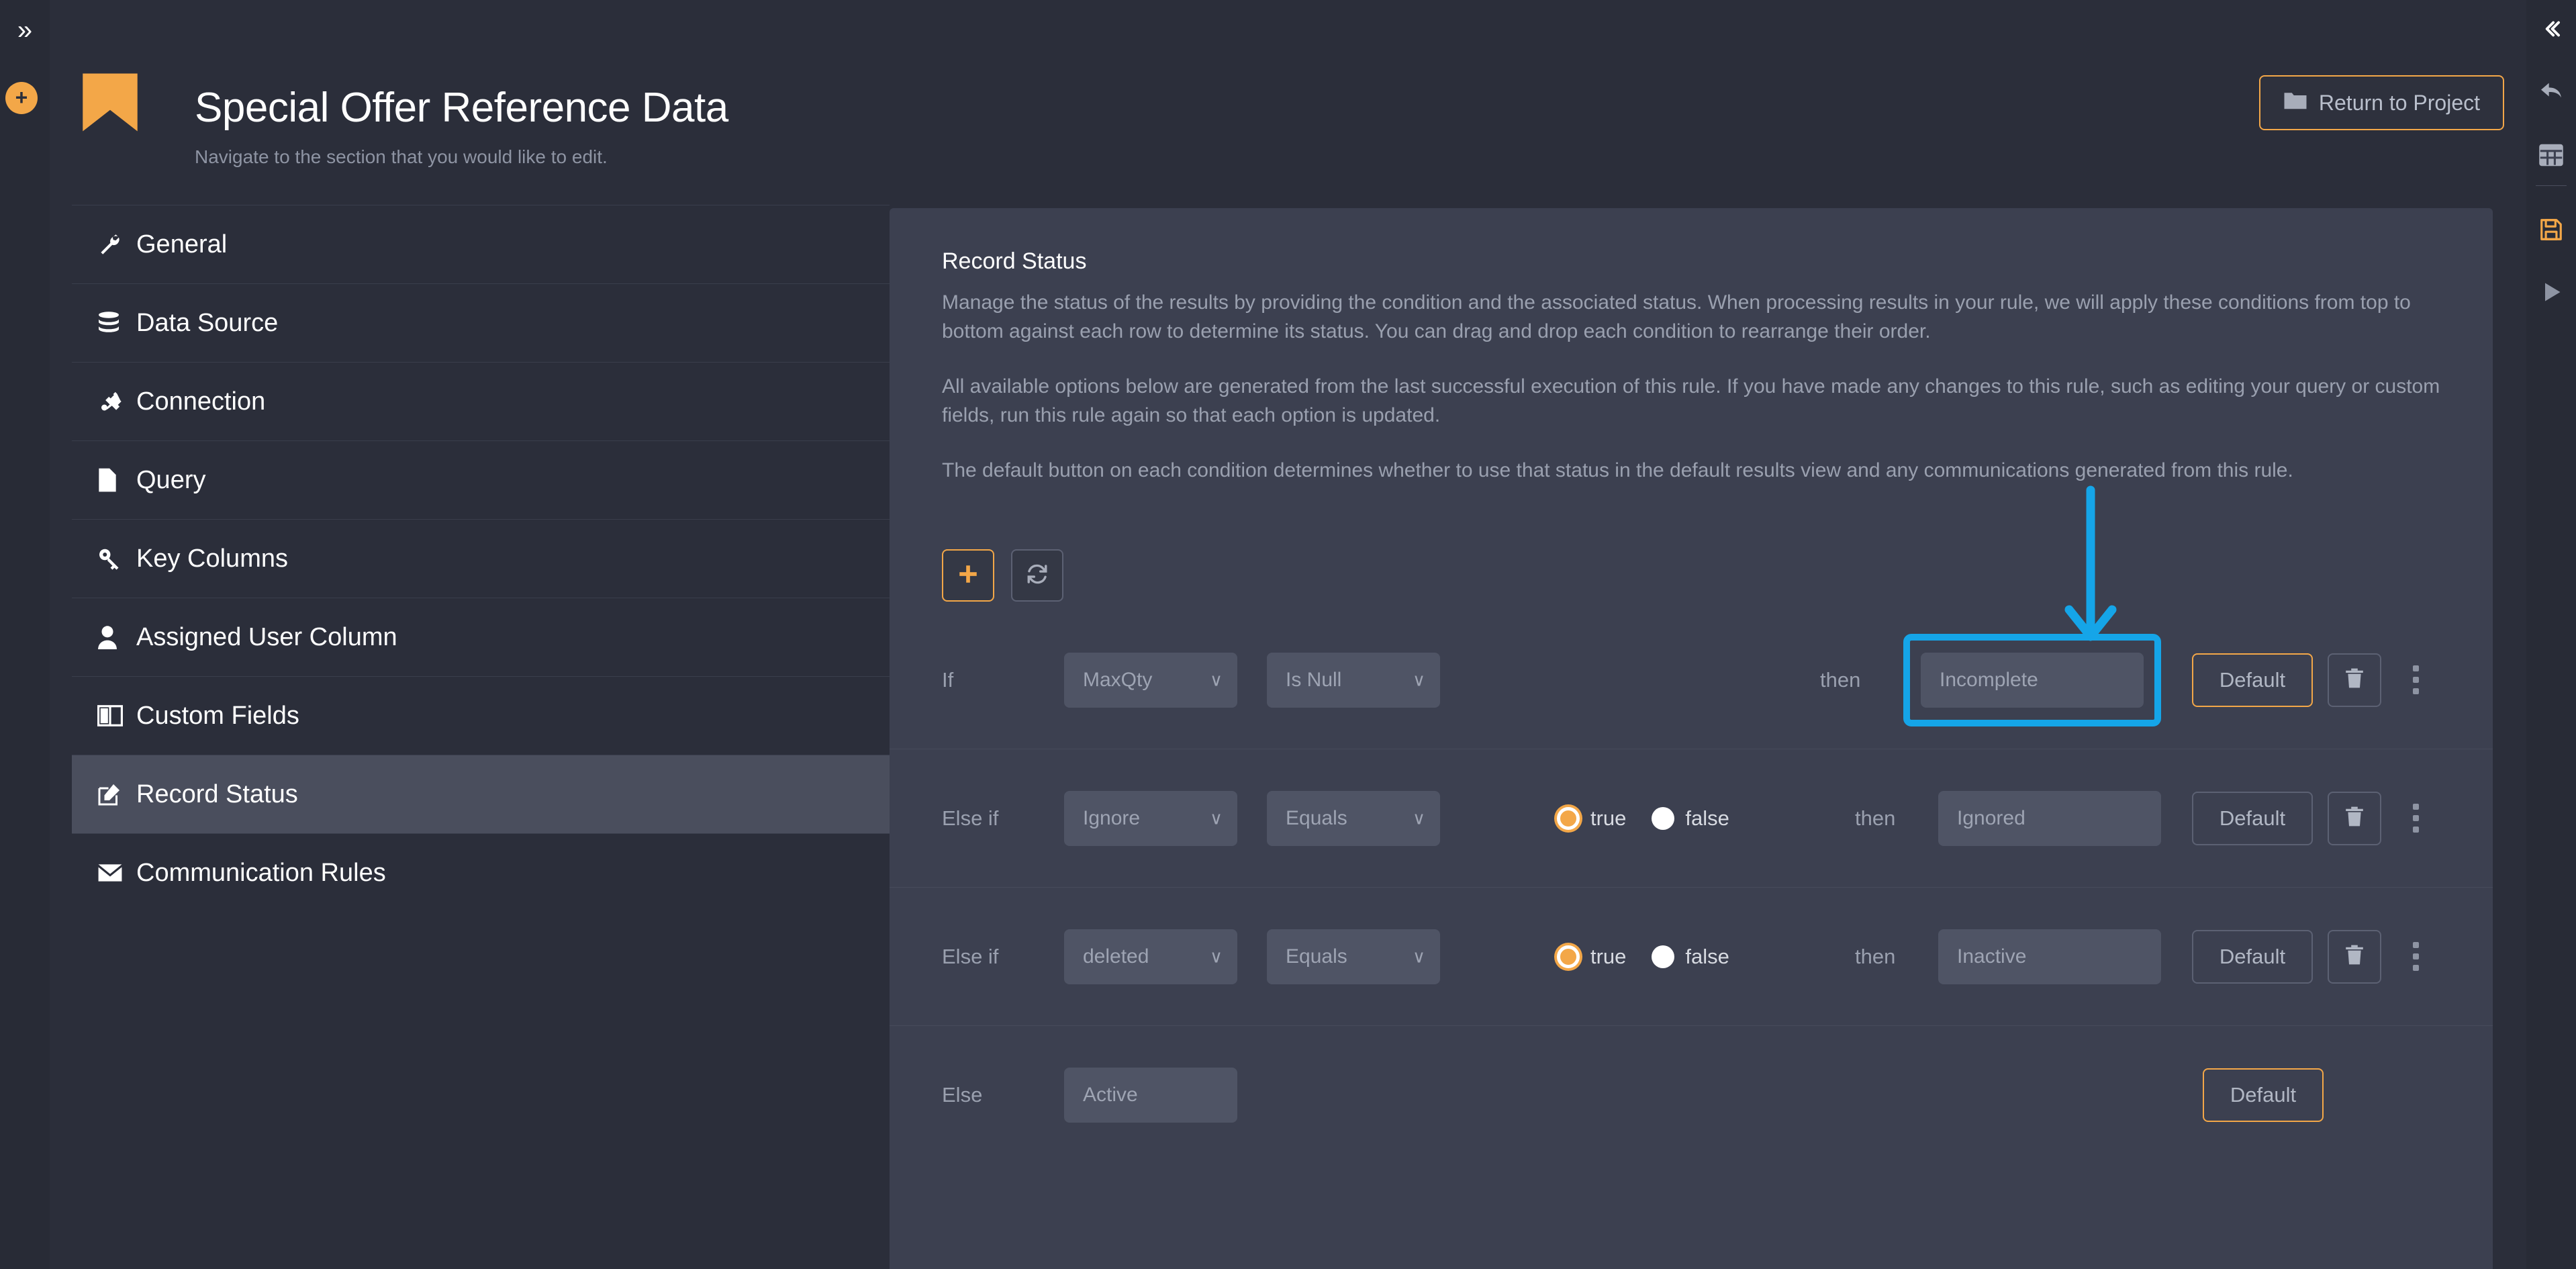  Describe the element at coordinates (481, 479) in the screenshot. I see `sidebar-item-query: Query` at that location.